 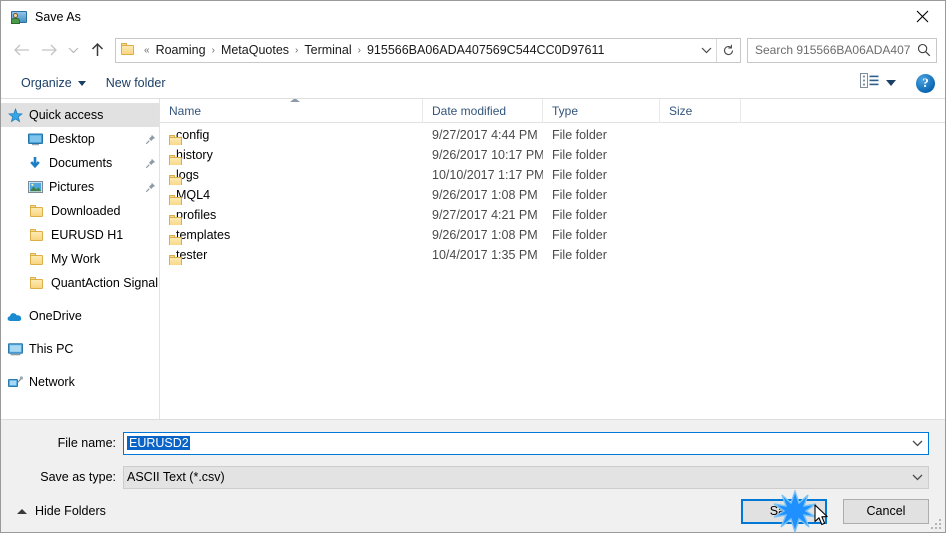 I want to click on recent-locations-chevron-down-icon, so click(x=73, y=50).